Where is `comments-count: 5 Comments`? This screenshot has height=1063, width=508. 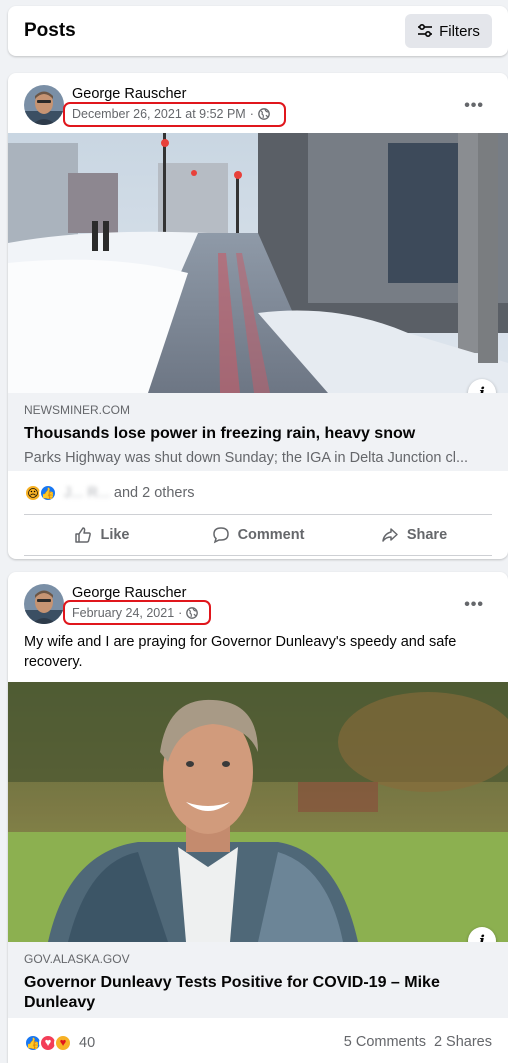
comments-count: 5 Comments is located at coordinates (385, 1042).